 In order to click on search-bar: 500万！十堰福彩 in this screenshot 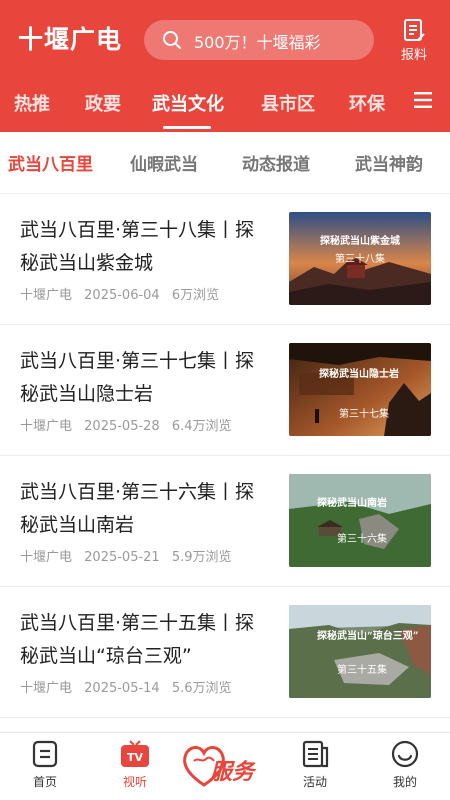, I will do `click(259, 40)`.